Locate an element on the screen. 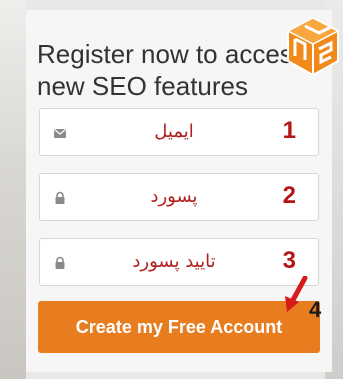  password-field: پسورد 2 is located at coordinates (179, 197).